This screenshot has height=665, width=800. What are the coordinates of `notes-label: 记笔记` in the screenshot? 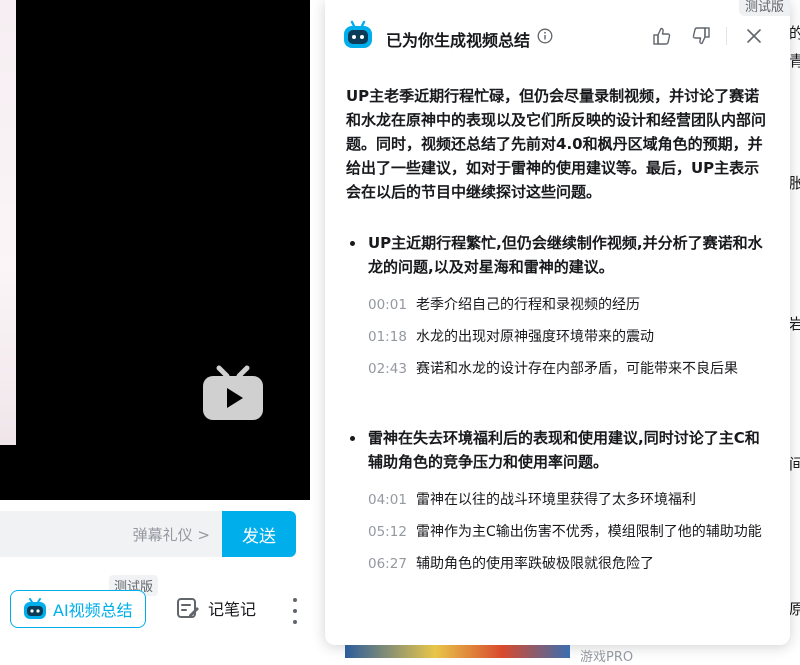 It's located at (232, 609).